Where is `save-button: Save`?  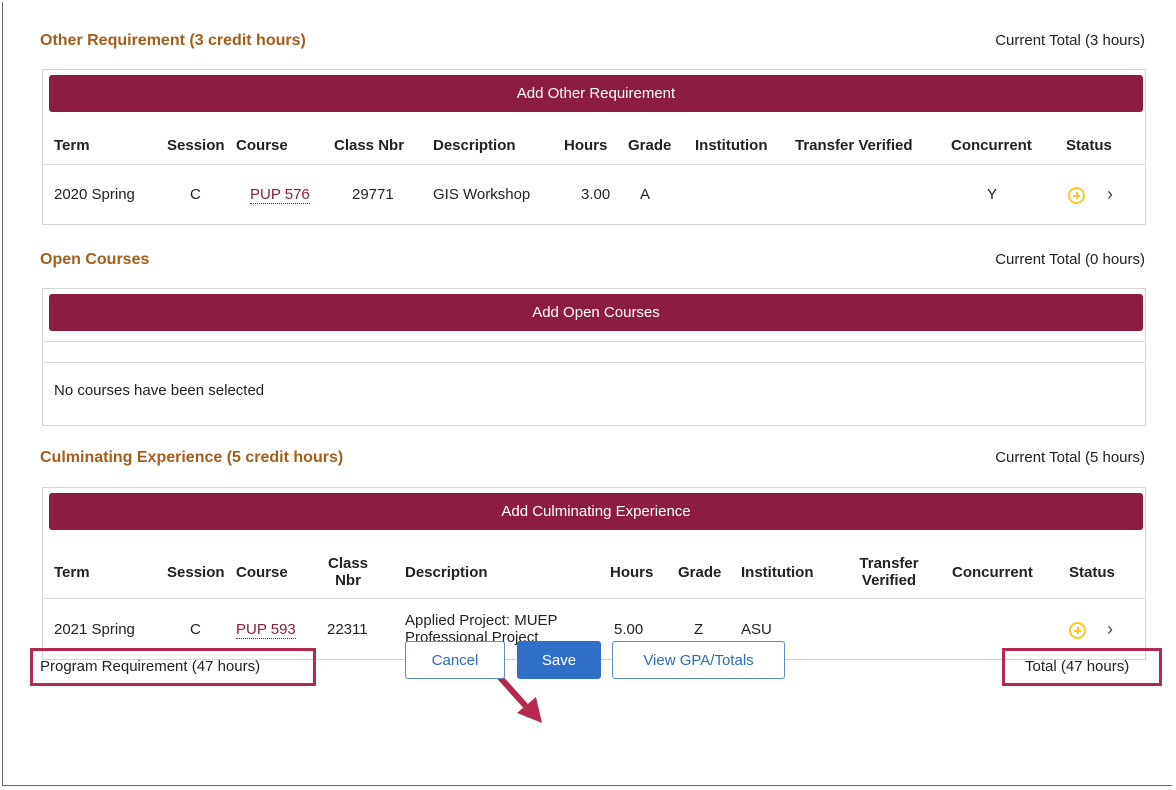 save-button: Save is located at coordinates (559, 660).